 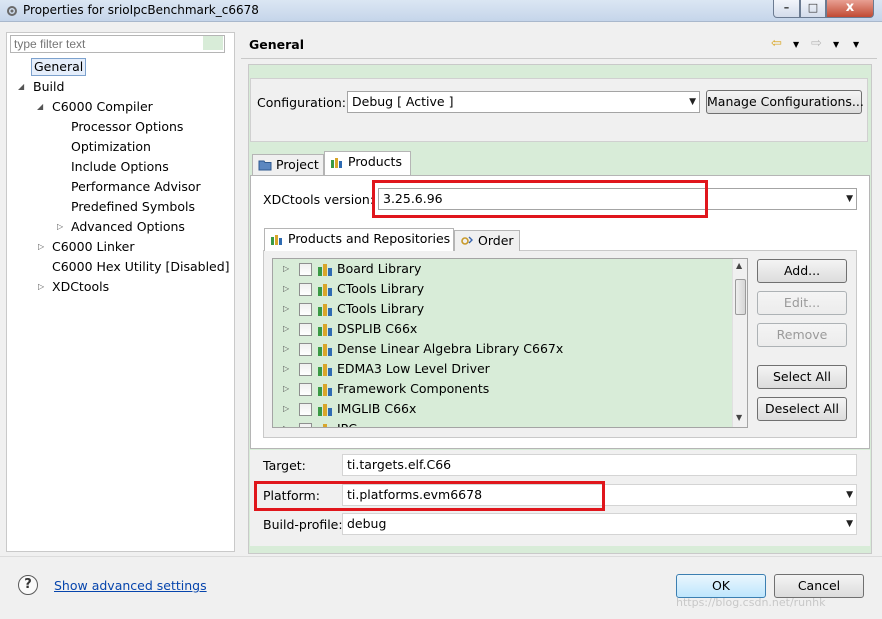 What do you see at coordinates (403, 101) in the screenshot?
I see `configuration-value: Debug [ Active ]` at bounding box center [403, 101].